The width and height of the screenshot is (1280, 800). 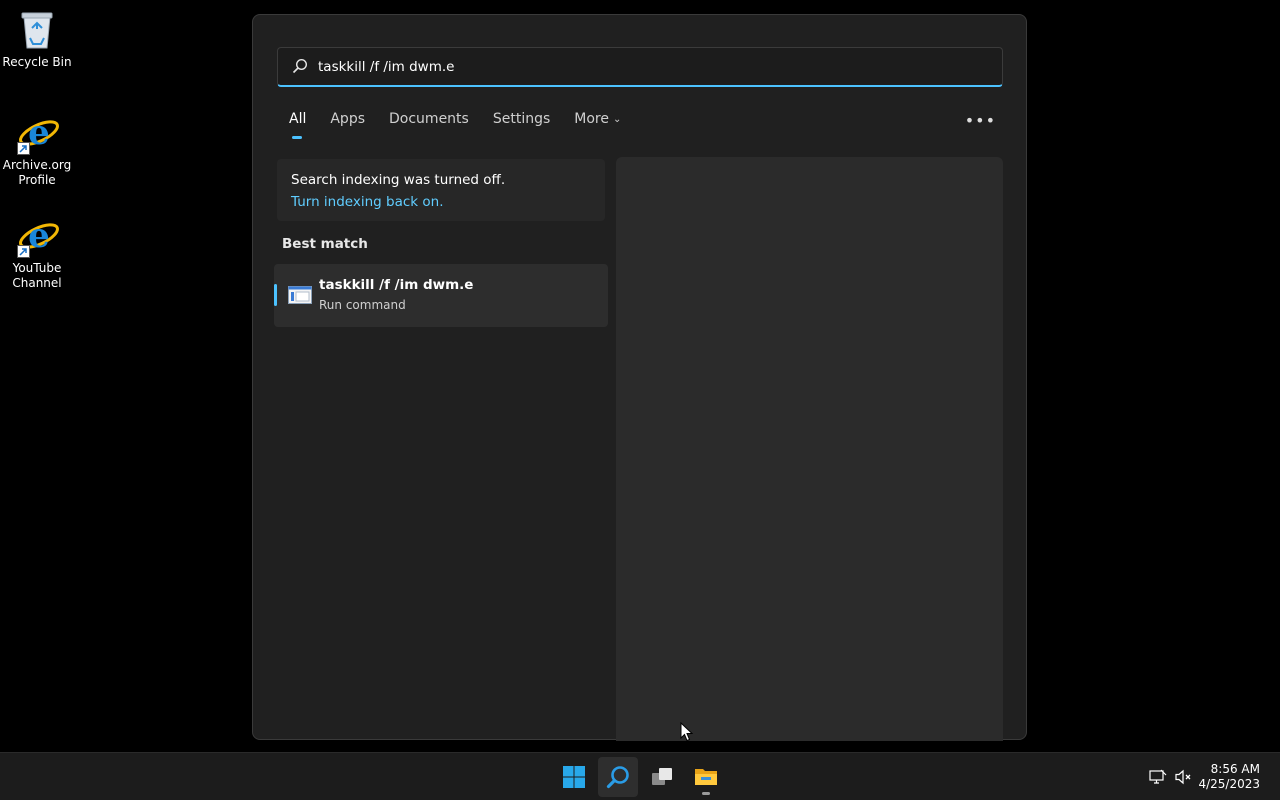 I want to click on tab-label: Settings, so click(x=521, y=119).